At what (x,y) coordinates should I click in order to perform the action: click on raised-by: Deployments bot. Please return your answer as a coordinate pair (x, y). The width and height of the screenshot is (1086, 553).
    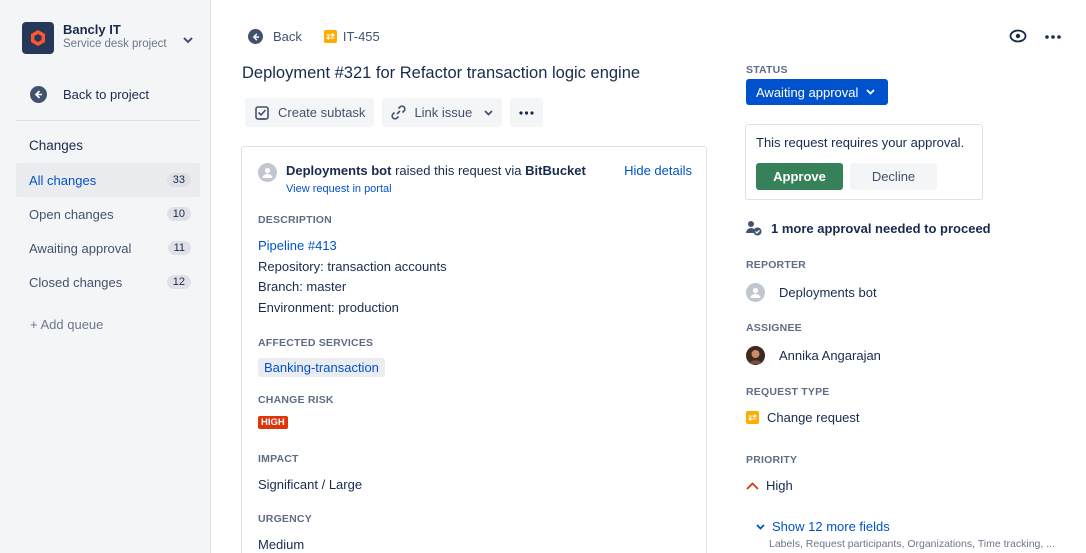
    Looking at the image, I should click on (339, 170).